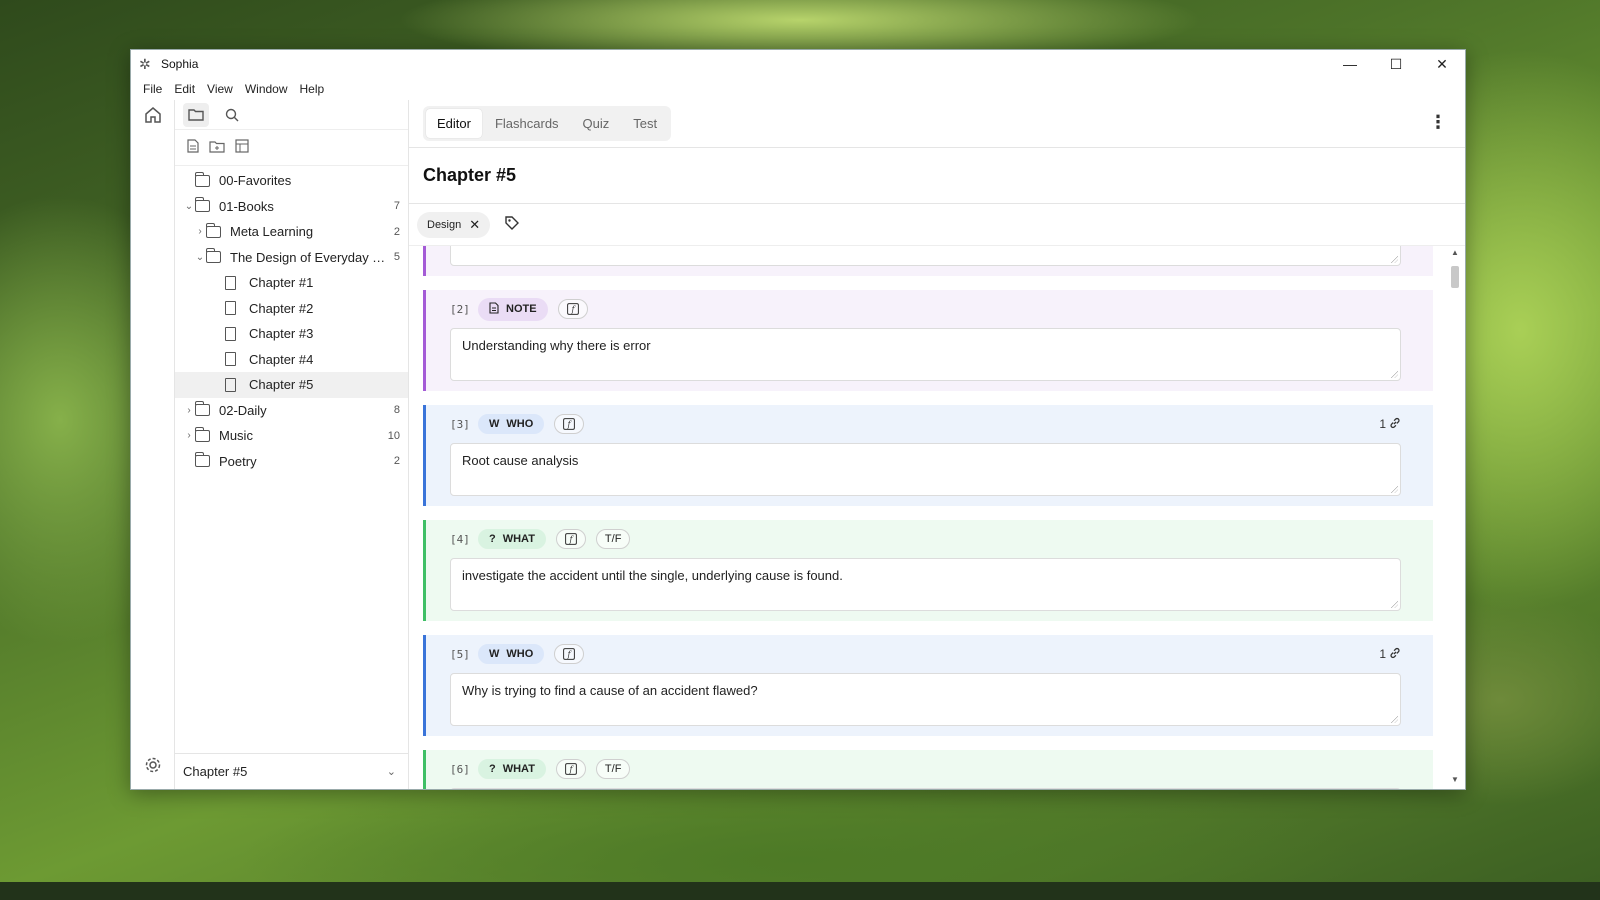  What do you see at coordinates (291, 385) in the screenshot?
I see `tree-file: Chapter #5` at bounding box center [291, 385].